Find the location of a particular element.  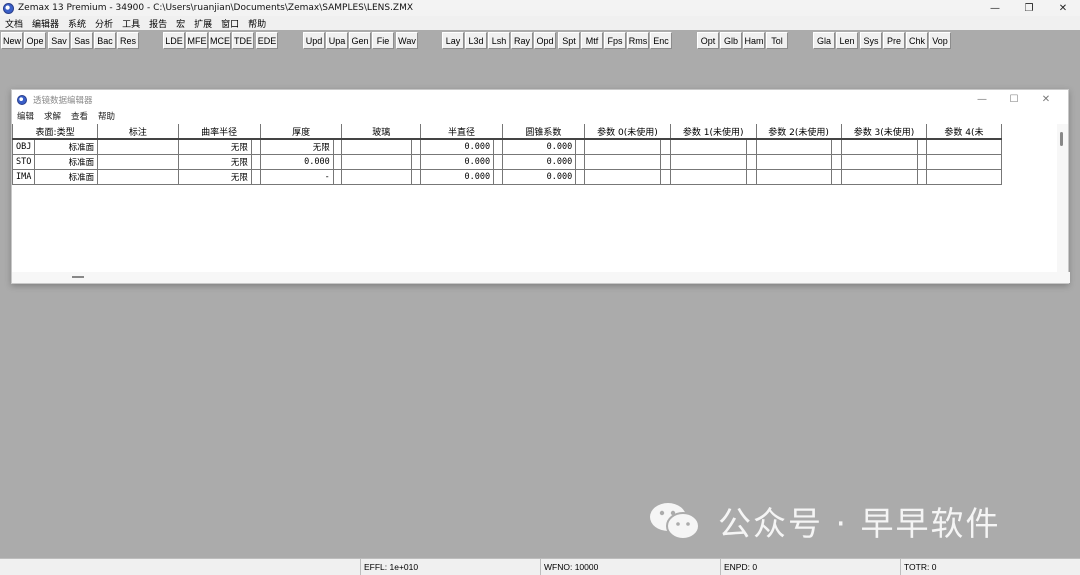

toolbar-button-save-as: Sas is located at coordinates (82, 40).